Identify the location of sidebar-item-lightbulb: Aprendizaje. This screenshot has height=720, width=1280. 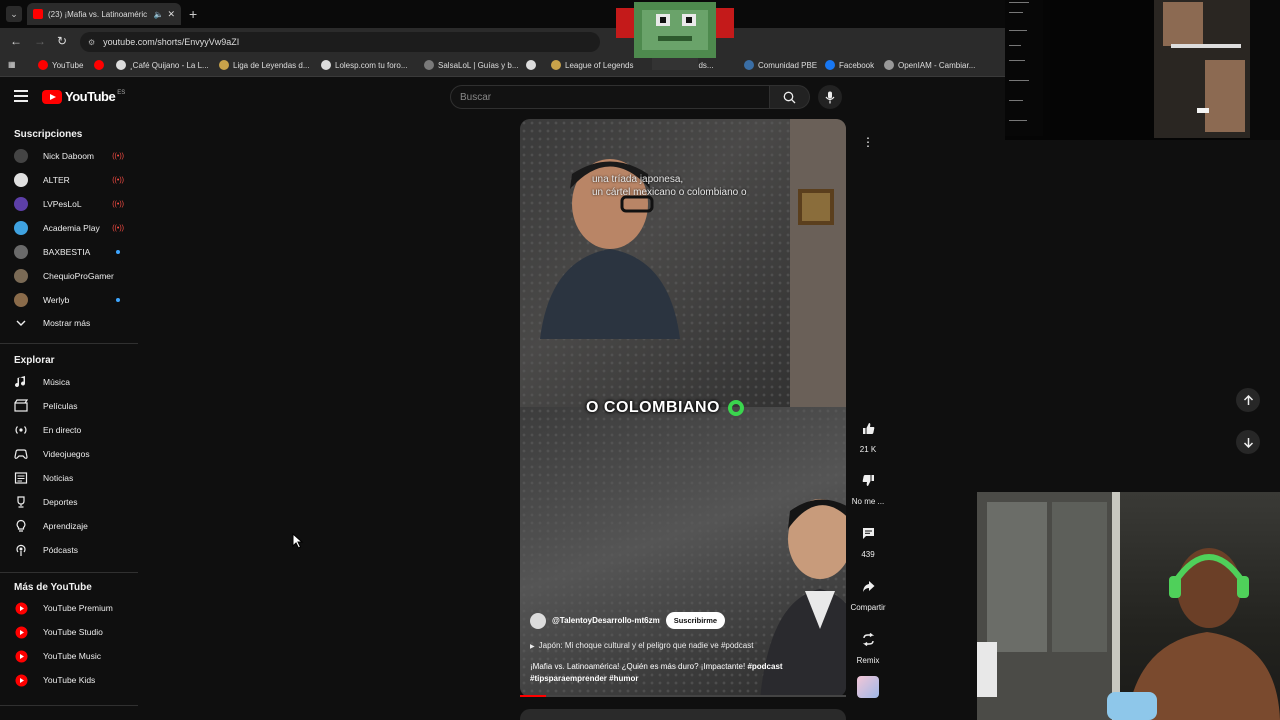
(70, 526).